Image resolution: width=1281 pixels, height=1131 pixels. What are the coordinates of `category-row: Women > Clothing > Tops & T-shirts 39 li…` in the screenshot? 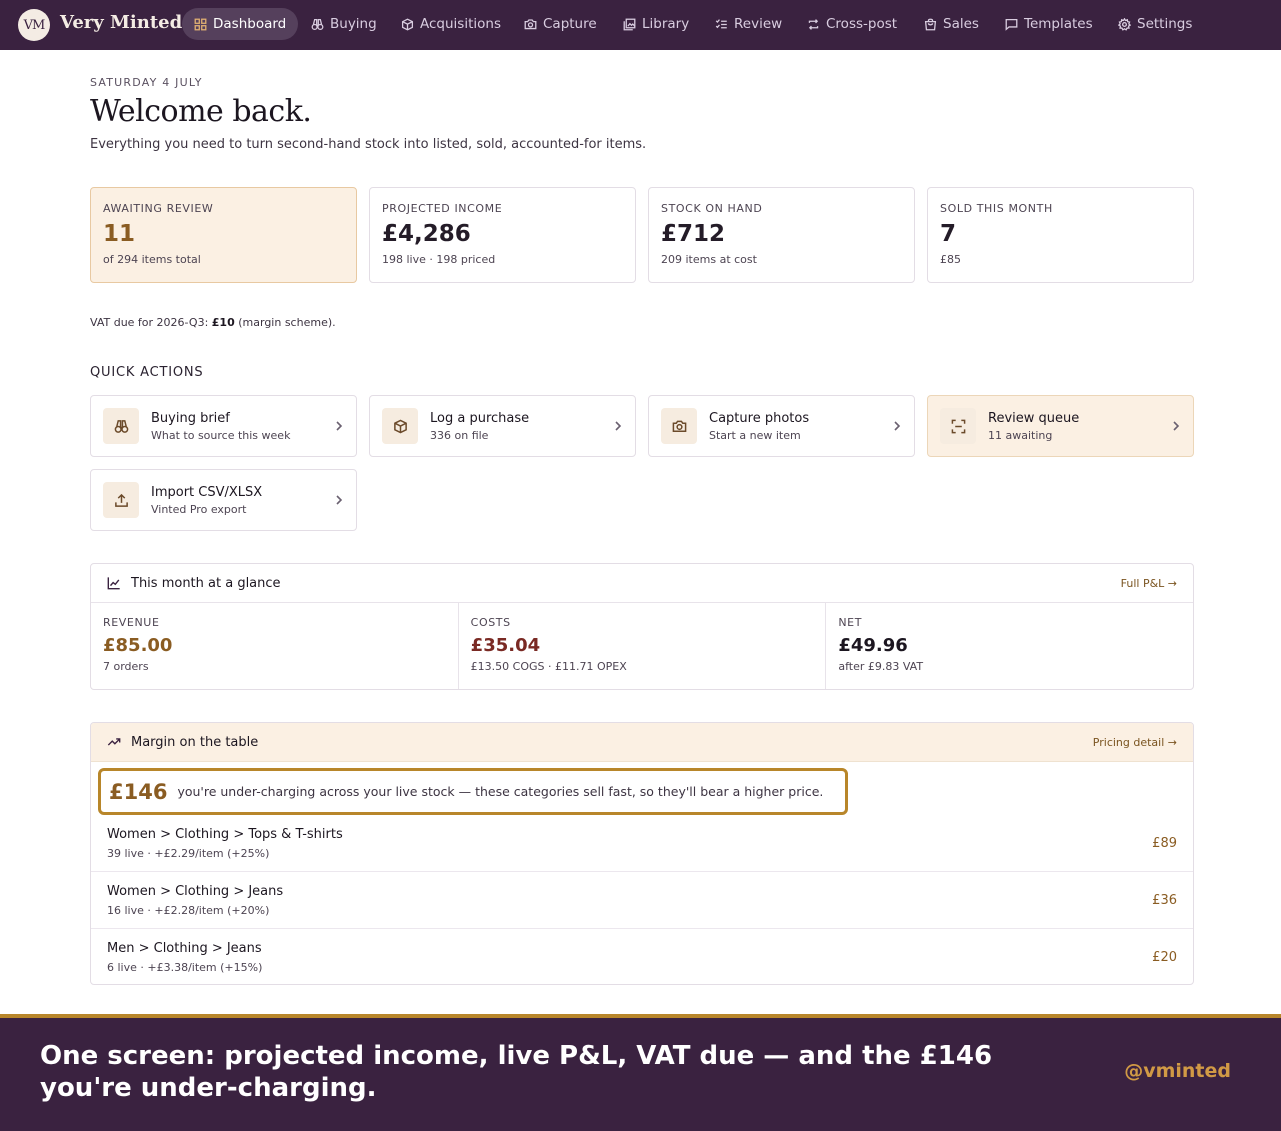 It's located at (642, 843).